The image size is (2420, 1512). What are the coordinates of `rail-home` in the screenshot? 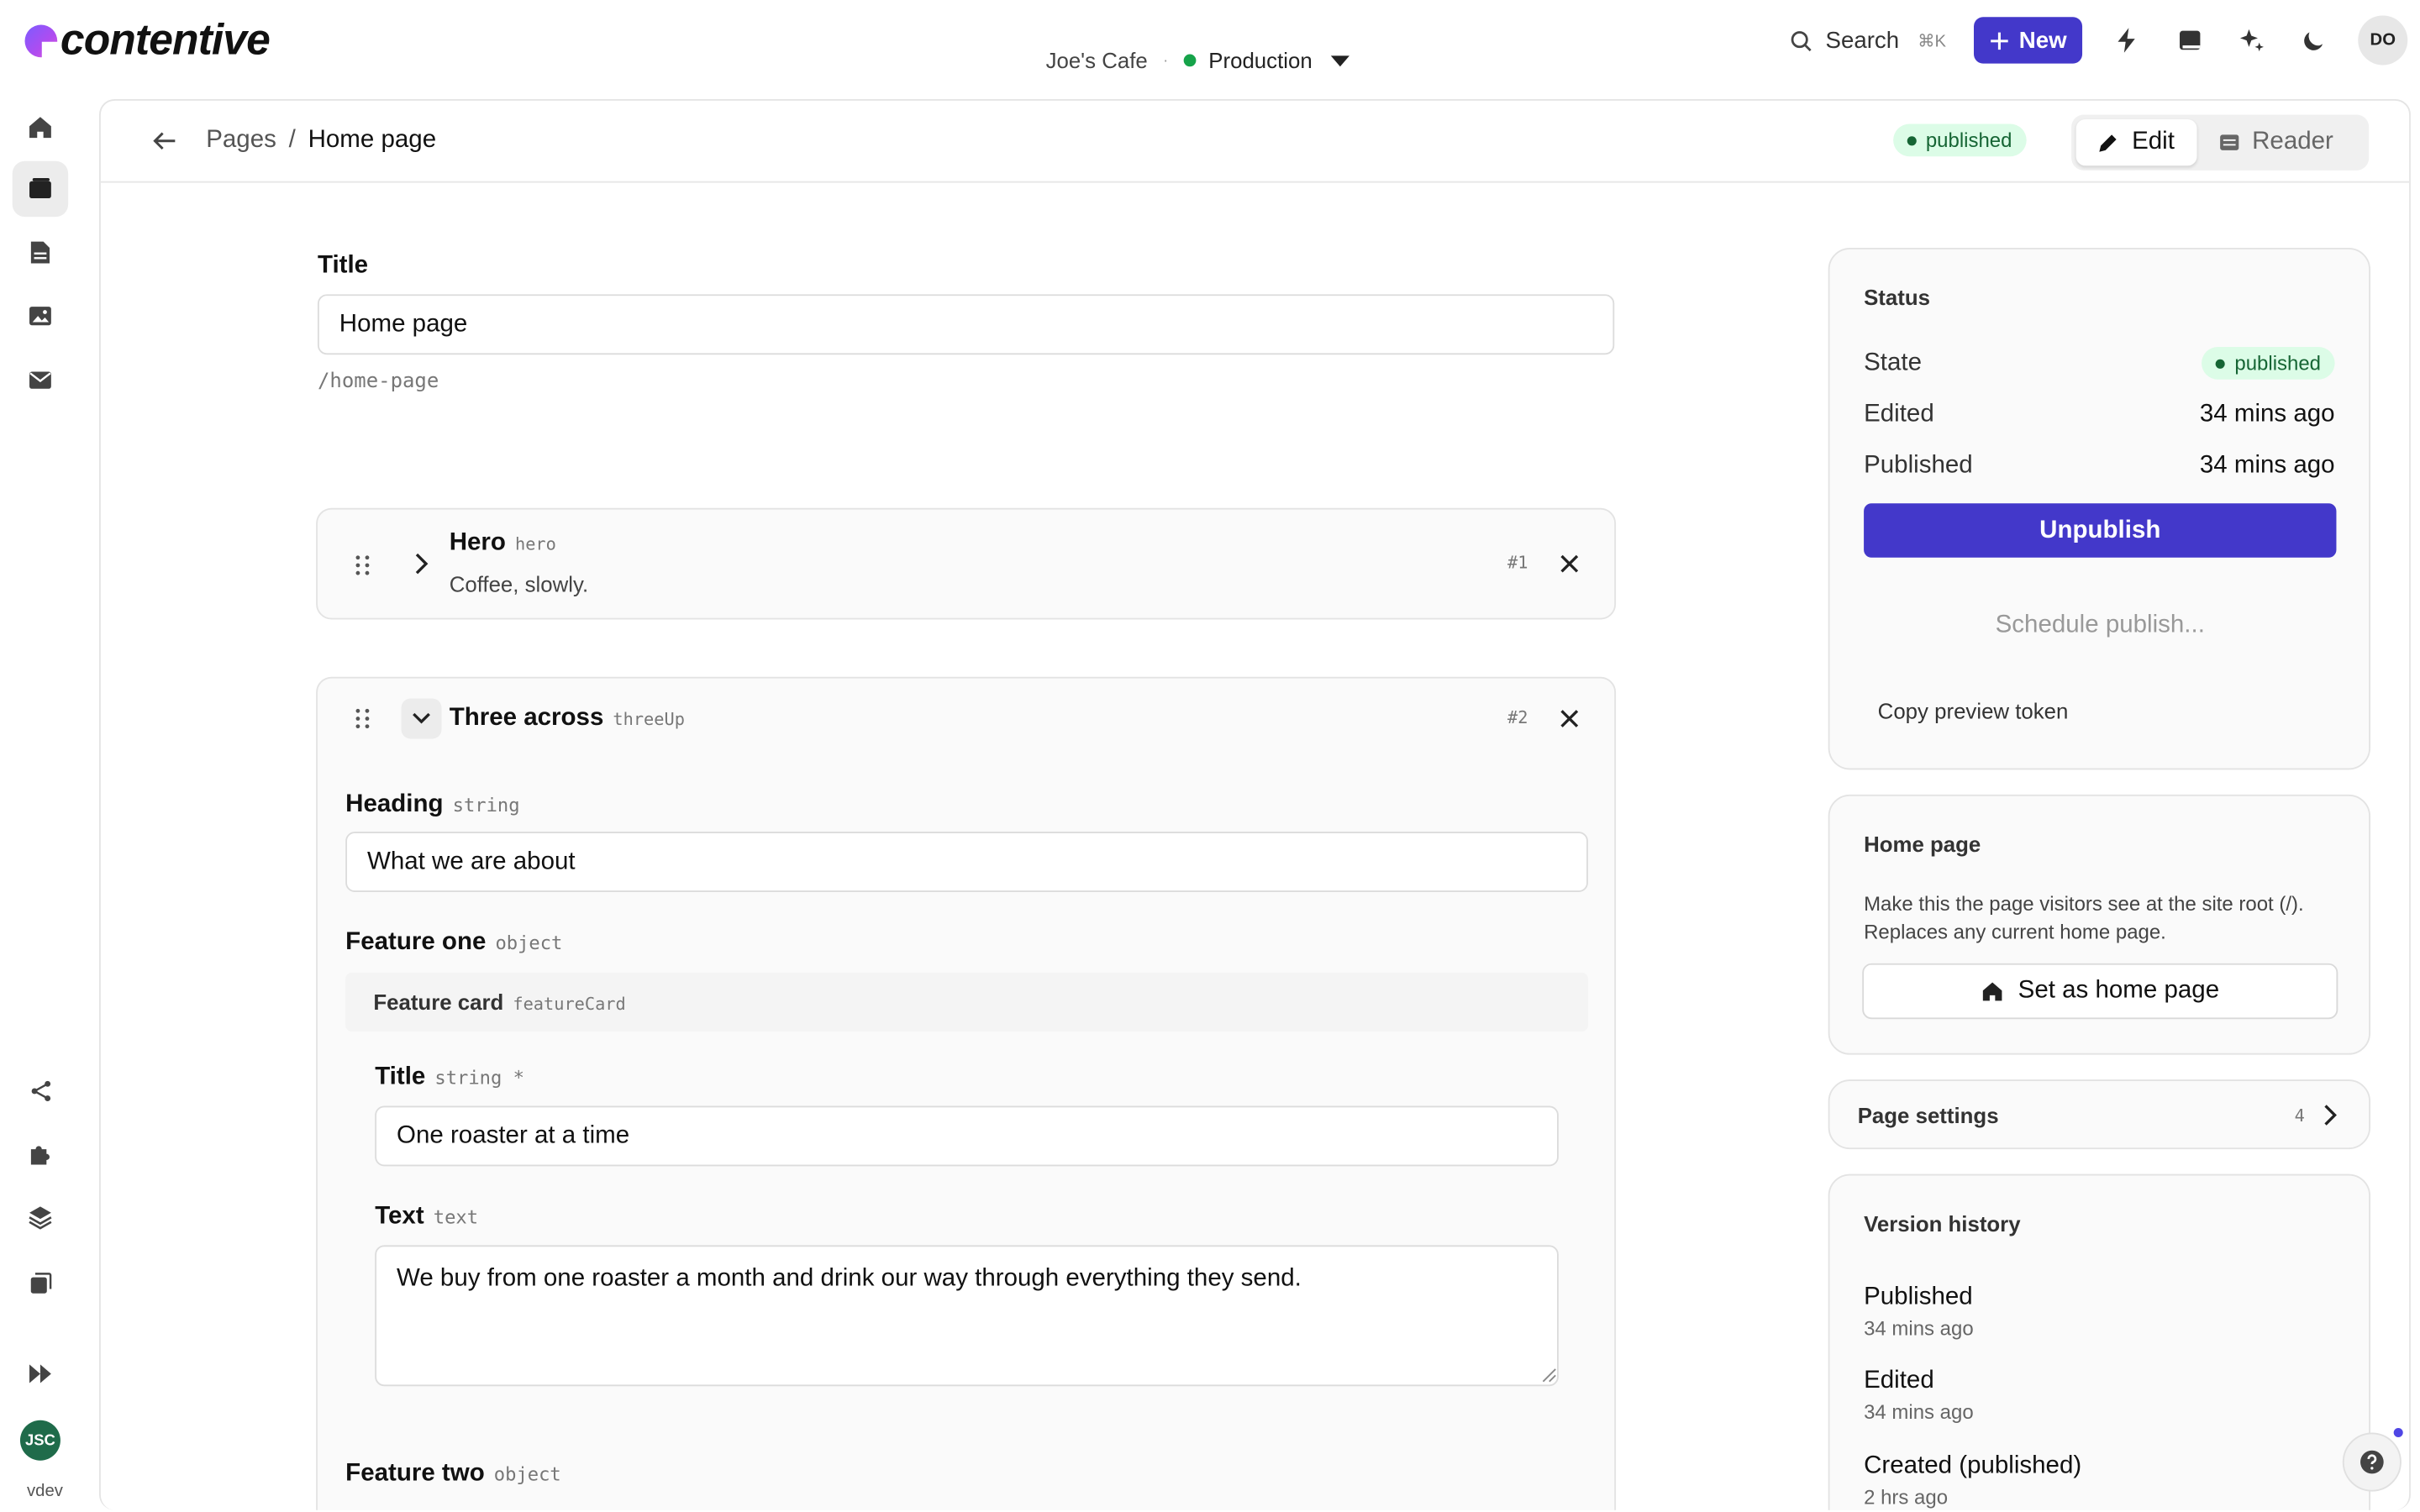 It's located at (40, 127).